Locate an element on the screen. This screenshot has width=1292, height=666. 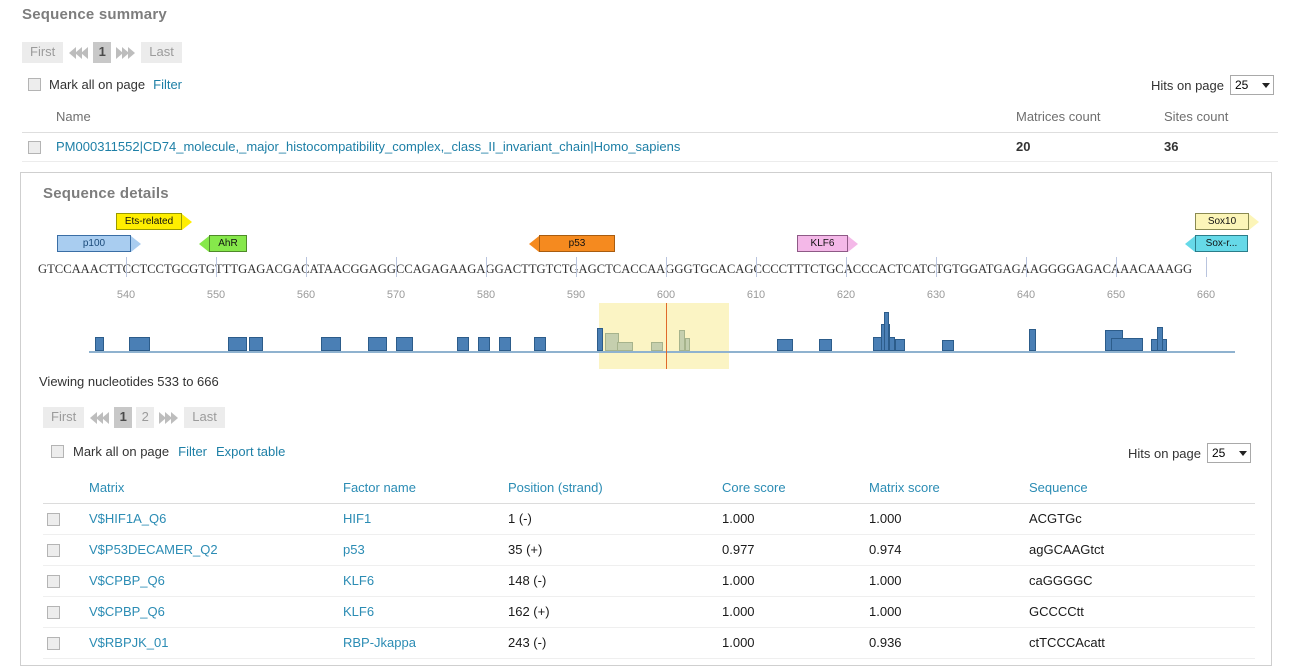
details-mark-all-label: Mark all on page is located at coordinates (121, 451).